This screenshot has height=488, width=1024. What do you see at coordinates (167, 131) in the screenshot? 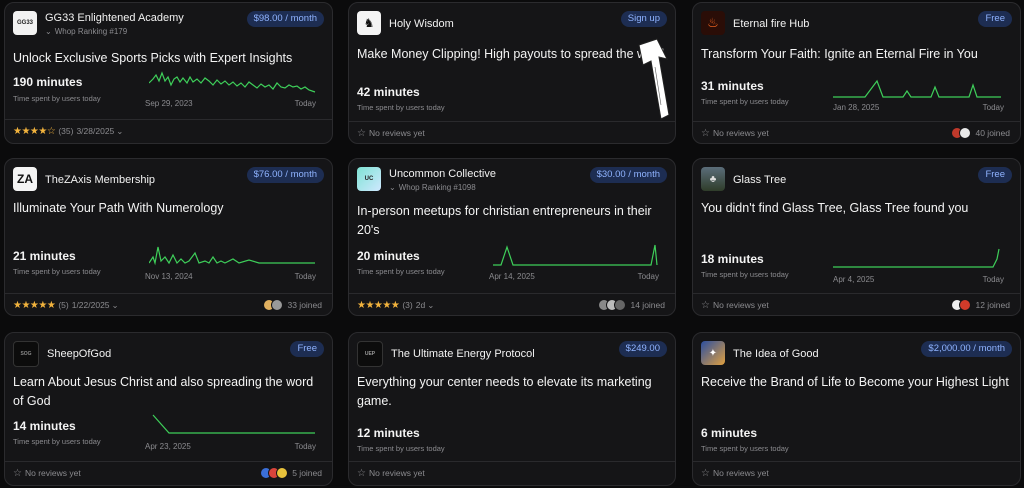
I see `card-footer: ★★★★☆ (35) 3/28/2025 ⌄` at bounding box center [167, 131].